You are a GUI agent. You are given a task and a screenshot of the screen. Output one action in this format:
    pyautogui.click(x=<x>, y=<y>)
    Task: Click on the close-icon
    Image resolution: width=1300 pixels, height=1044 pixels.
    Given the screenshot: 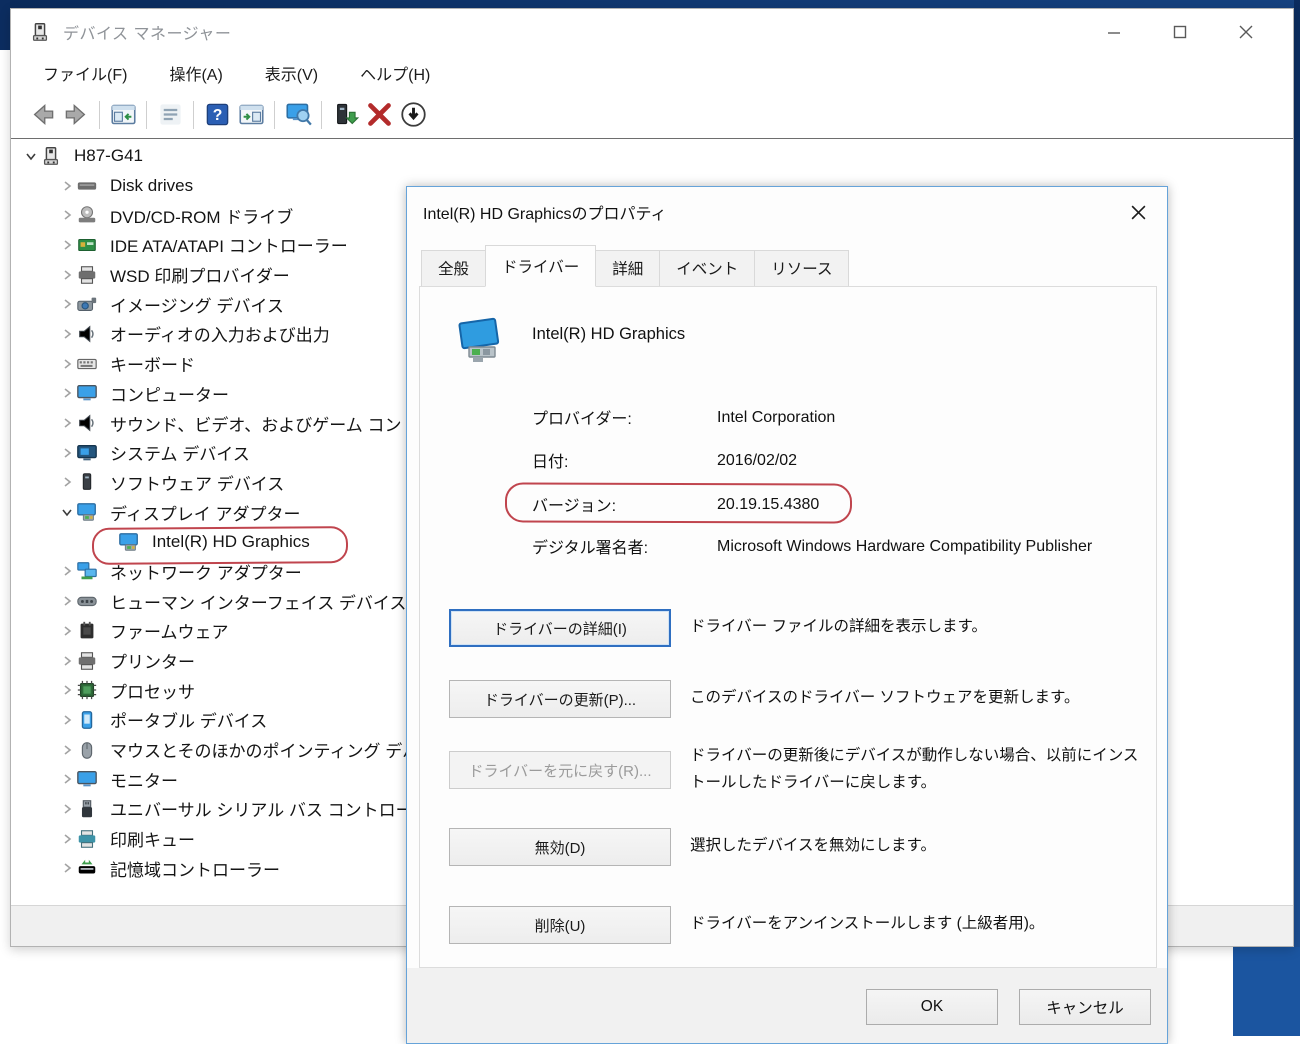 What is the action you would take?
    pyautogui.click(x=1246, y=32)
    